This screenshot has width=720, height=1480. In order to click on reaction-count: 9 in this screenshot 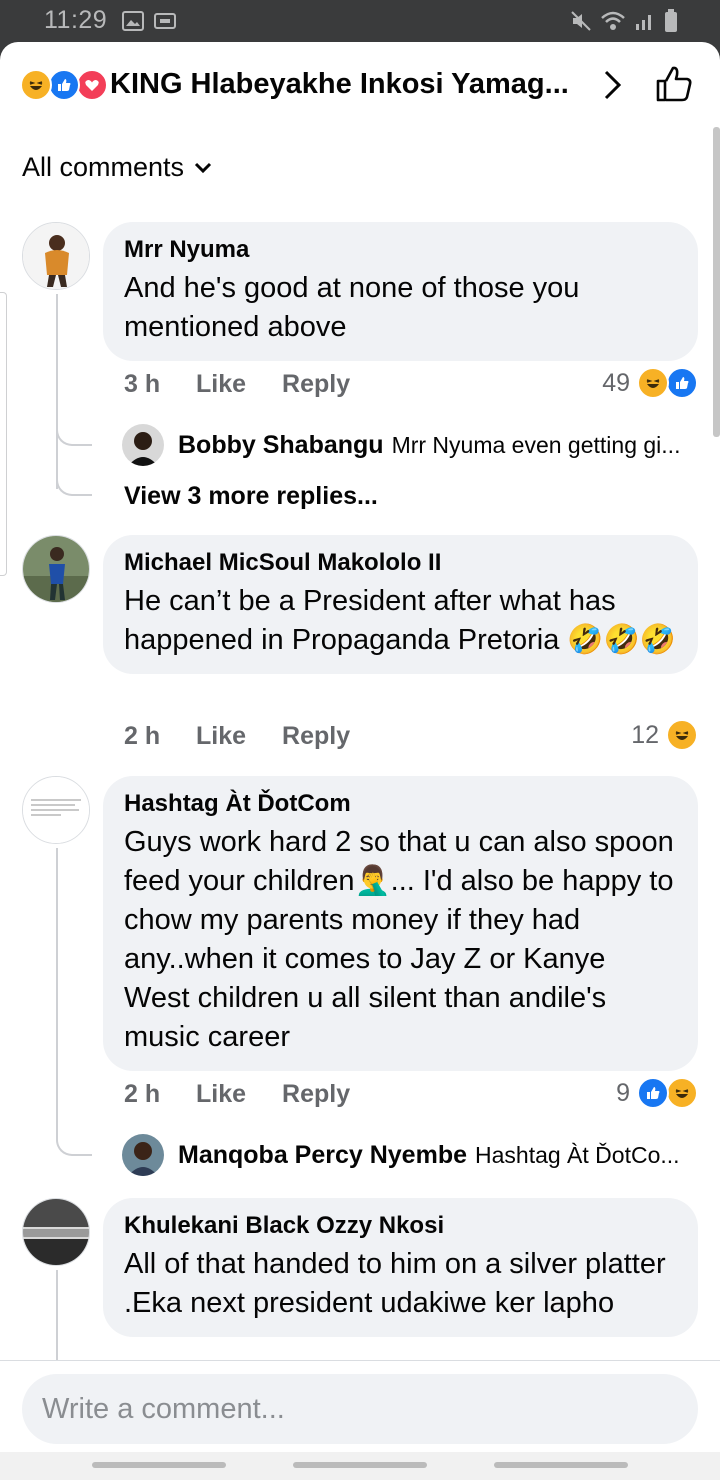, I will do `click(657, 1093)`.